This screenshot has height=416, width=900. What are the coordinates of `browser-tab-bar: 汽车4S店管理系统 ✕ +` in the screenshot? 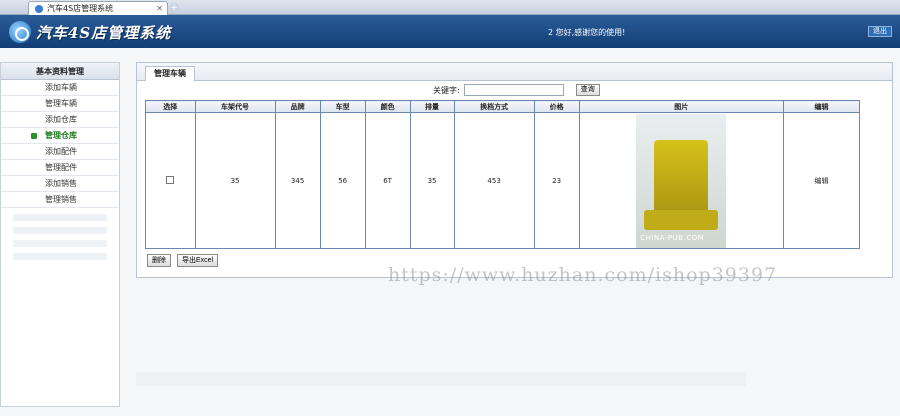 It's located at (450, 7).